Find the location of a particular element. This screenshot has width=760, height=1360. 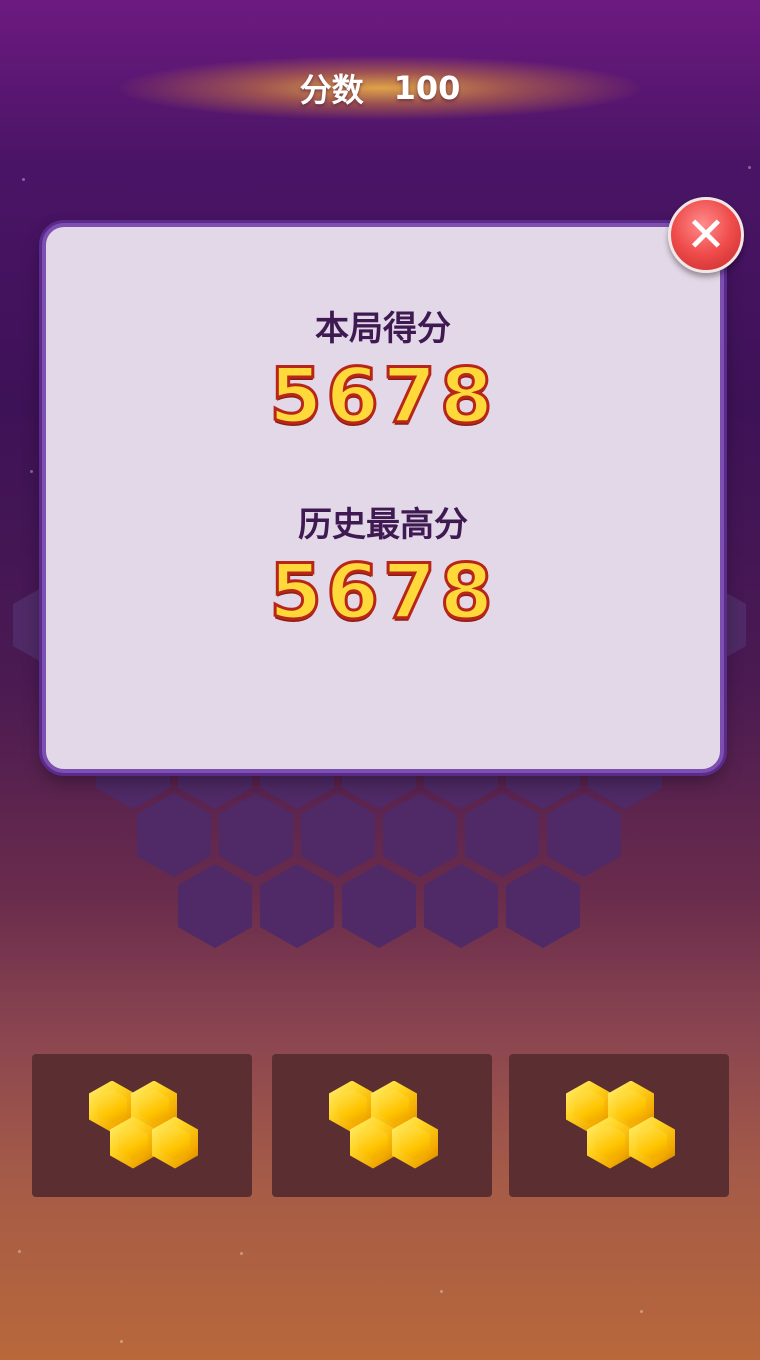

current-score-value: 5678 is located at coordinates (382, 396).